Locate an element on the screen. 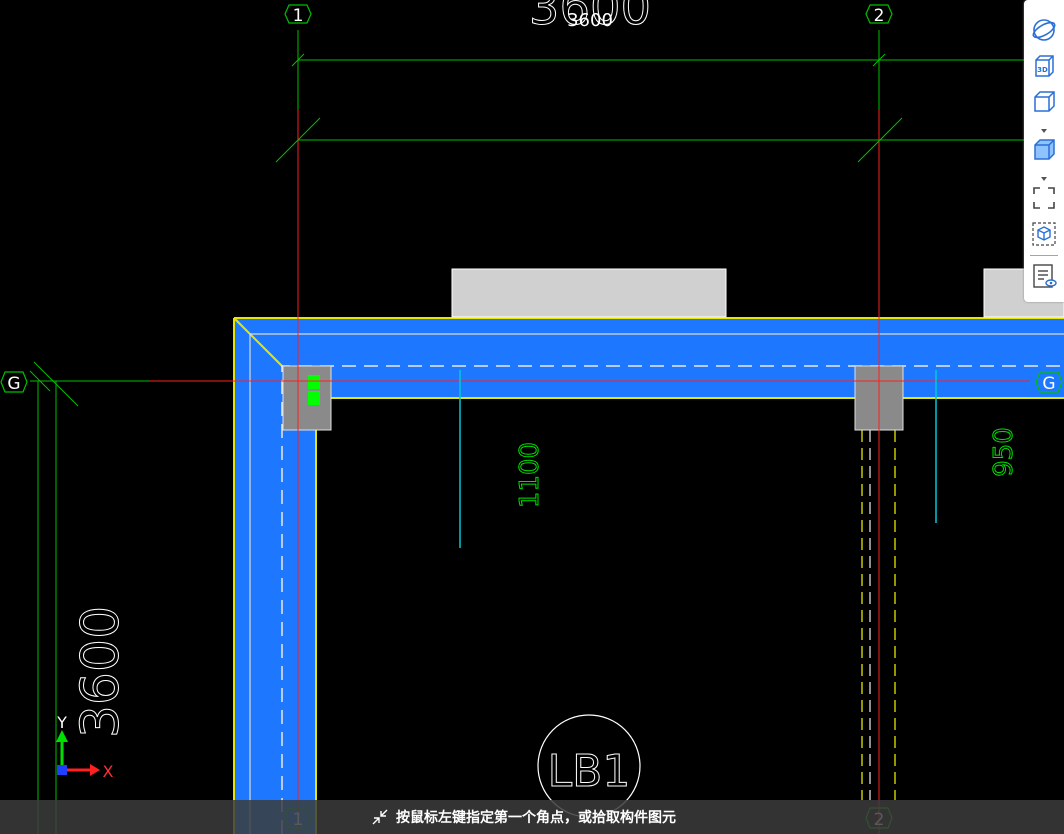 The height and width of the screenshot is (834, 1064). command-status-bar: 按鼠标左键指定第一个角点，或拾取构件图元 is located at coordinates (532, 817).